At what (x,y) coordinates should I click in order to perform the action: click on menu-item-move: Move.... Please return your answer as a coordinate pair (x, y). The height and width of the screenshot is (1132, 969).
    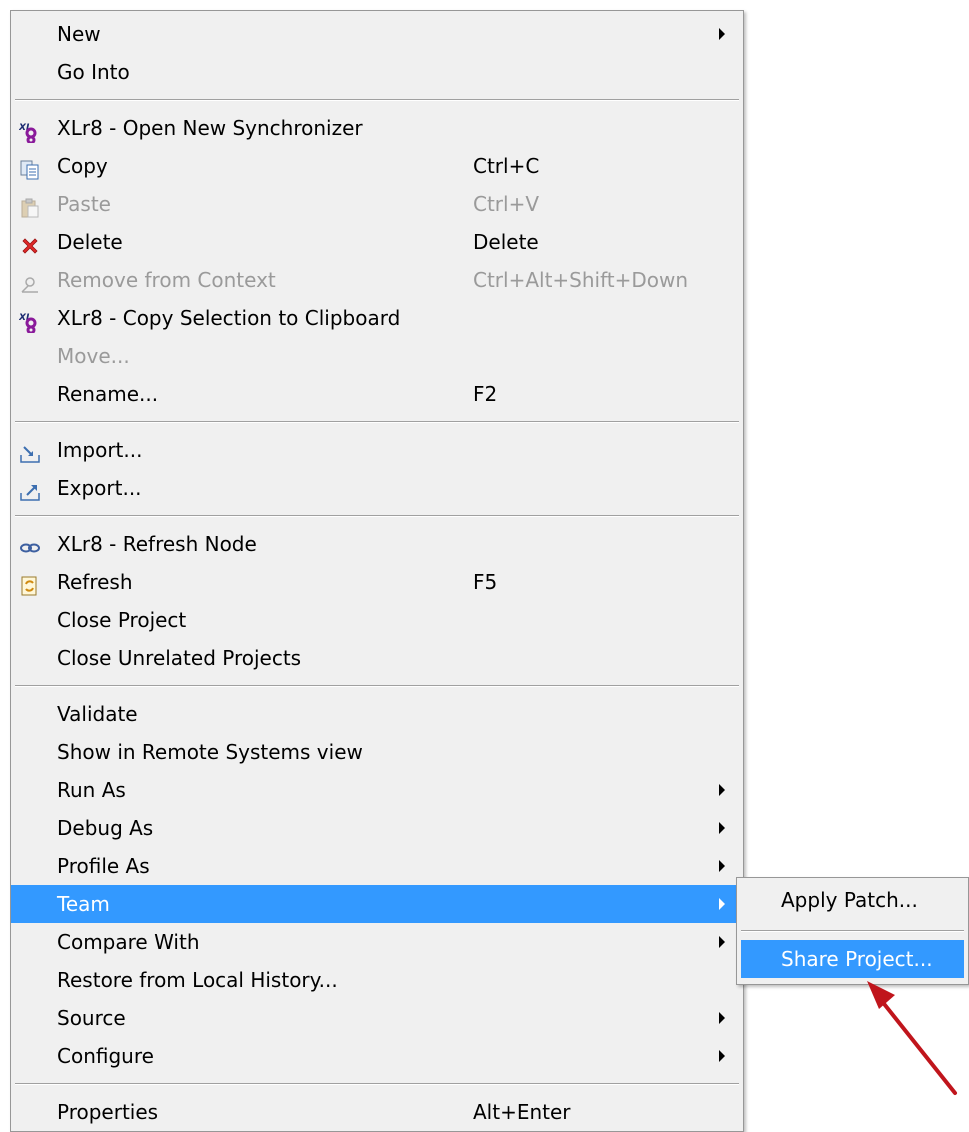
    Looking at the image, I should click on (377, 356).